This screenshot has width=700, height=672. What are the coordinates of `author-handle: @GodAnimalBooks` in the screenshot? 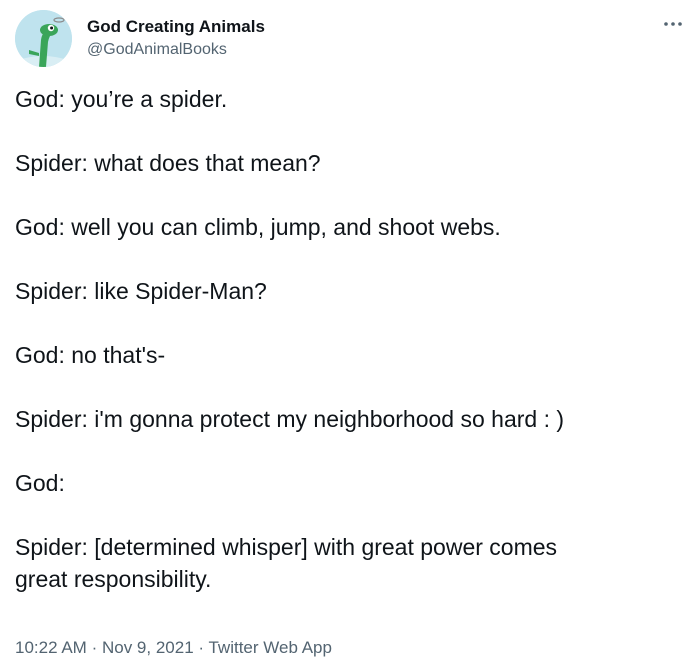 It's located at (176, 50).